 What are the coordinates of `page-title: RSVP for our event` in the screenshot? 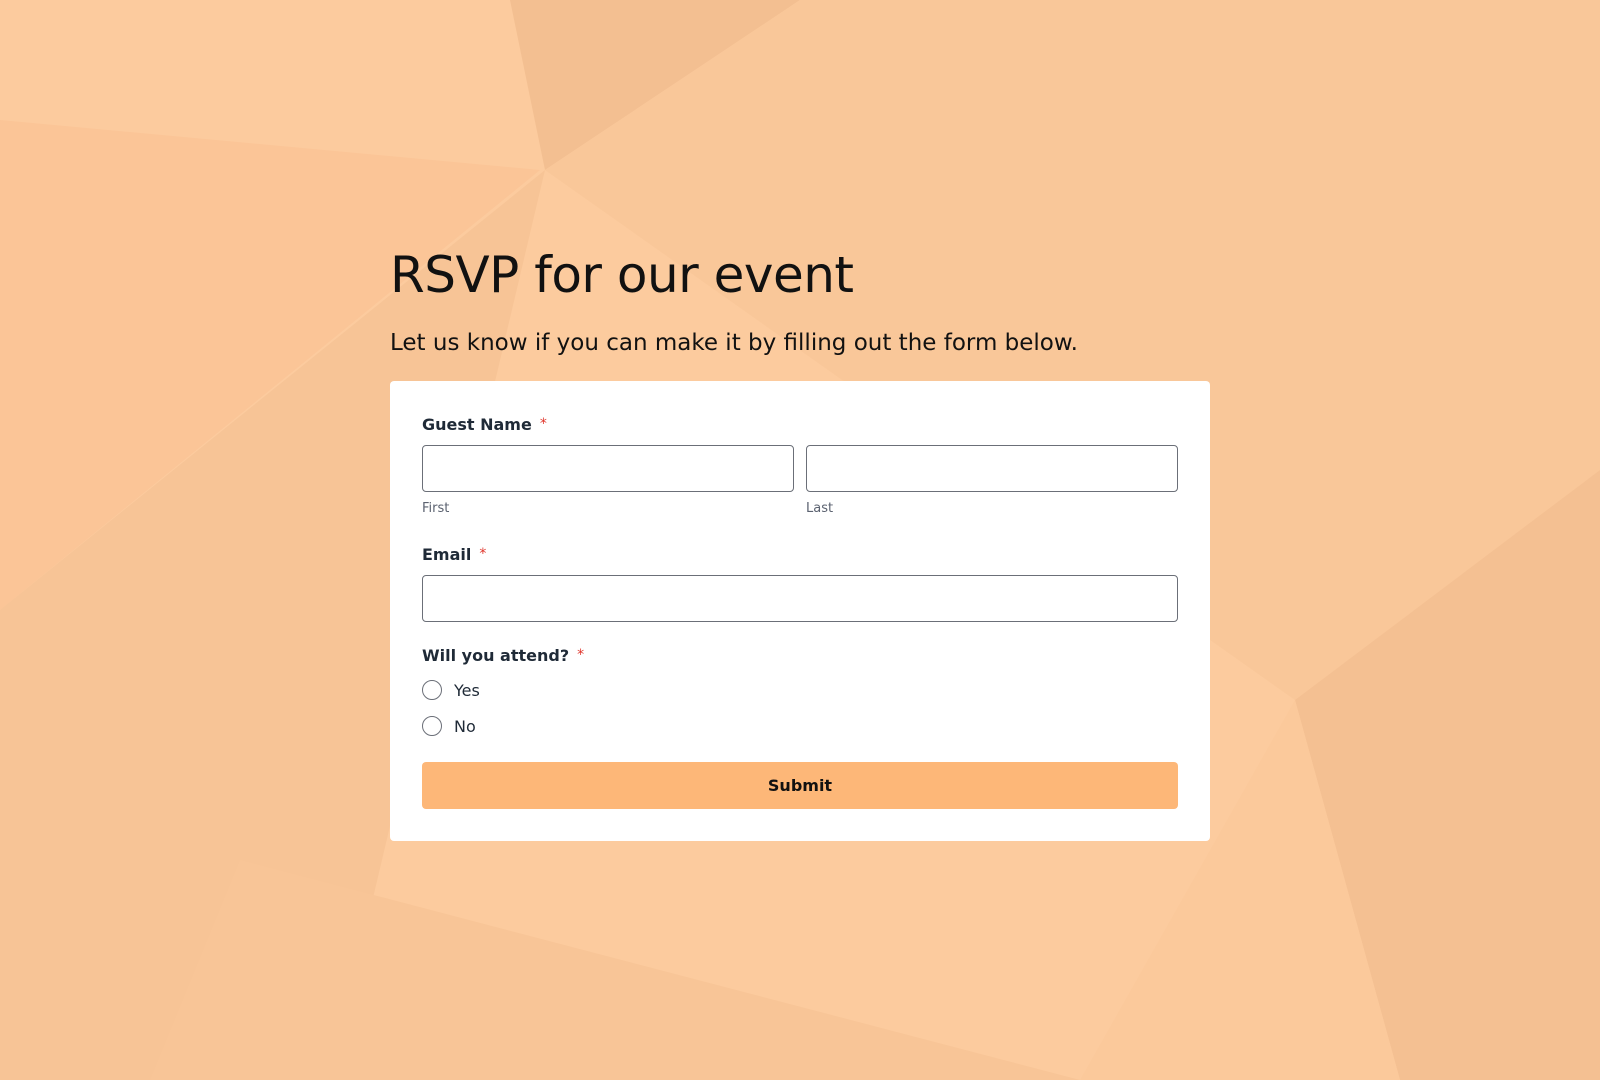 It's located at (622, 275).